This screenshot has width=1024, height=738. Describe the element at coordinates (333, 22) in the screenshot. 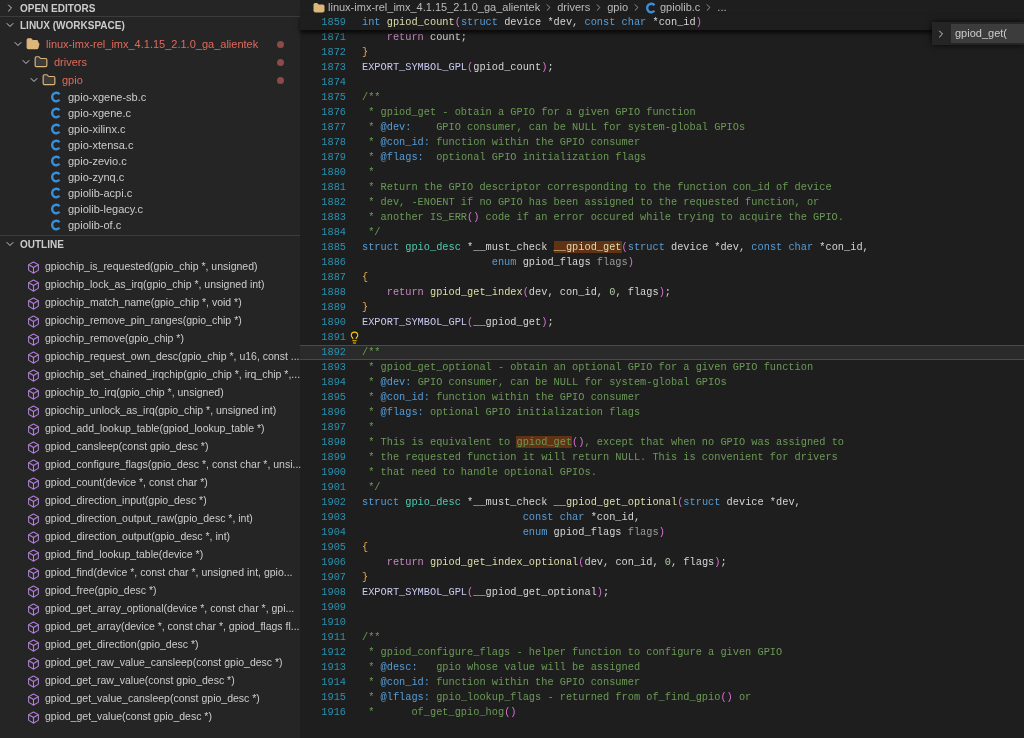

I see `line-number: 1859` at that location.